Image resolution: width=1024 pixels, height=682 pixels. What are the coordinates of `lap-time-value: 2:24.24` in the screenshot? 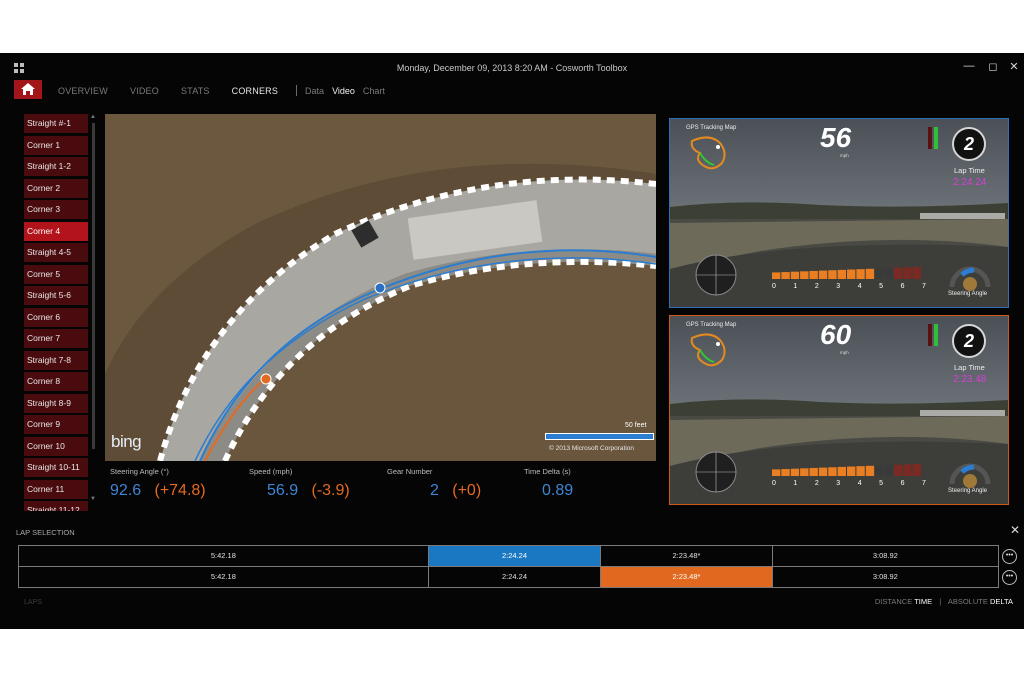 It's located at (970, 182).